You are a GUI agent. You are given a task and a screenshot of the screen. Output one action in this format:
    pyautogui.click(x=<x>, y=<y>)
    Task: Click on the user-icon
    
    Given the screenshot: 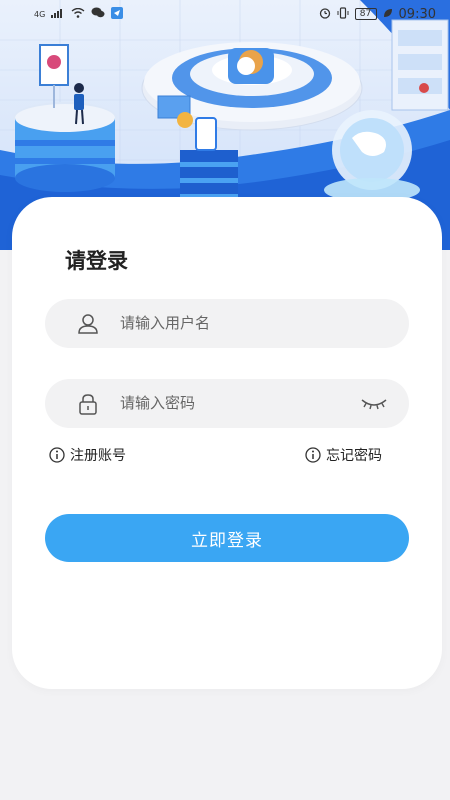 What is the action you would take?
    pyautogui.click(x=88, y=324)
    